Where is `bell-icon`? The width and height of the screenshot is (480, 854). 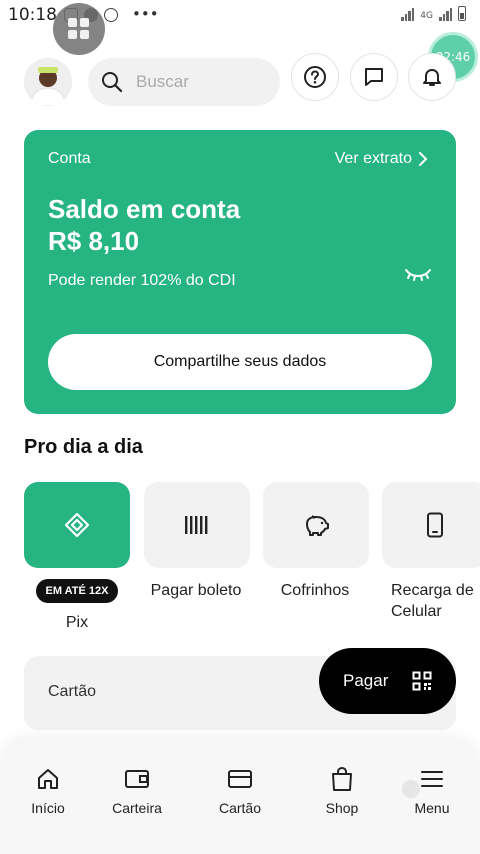 bell-icon is located at coordinates (432, 77).